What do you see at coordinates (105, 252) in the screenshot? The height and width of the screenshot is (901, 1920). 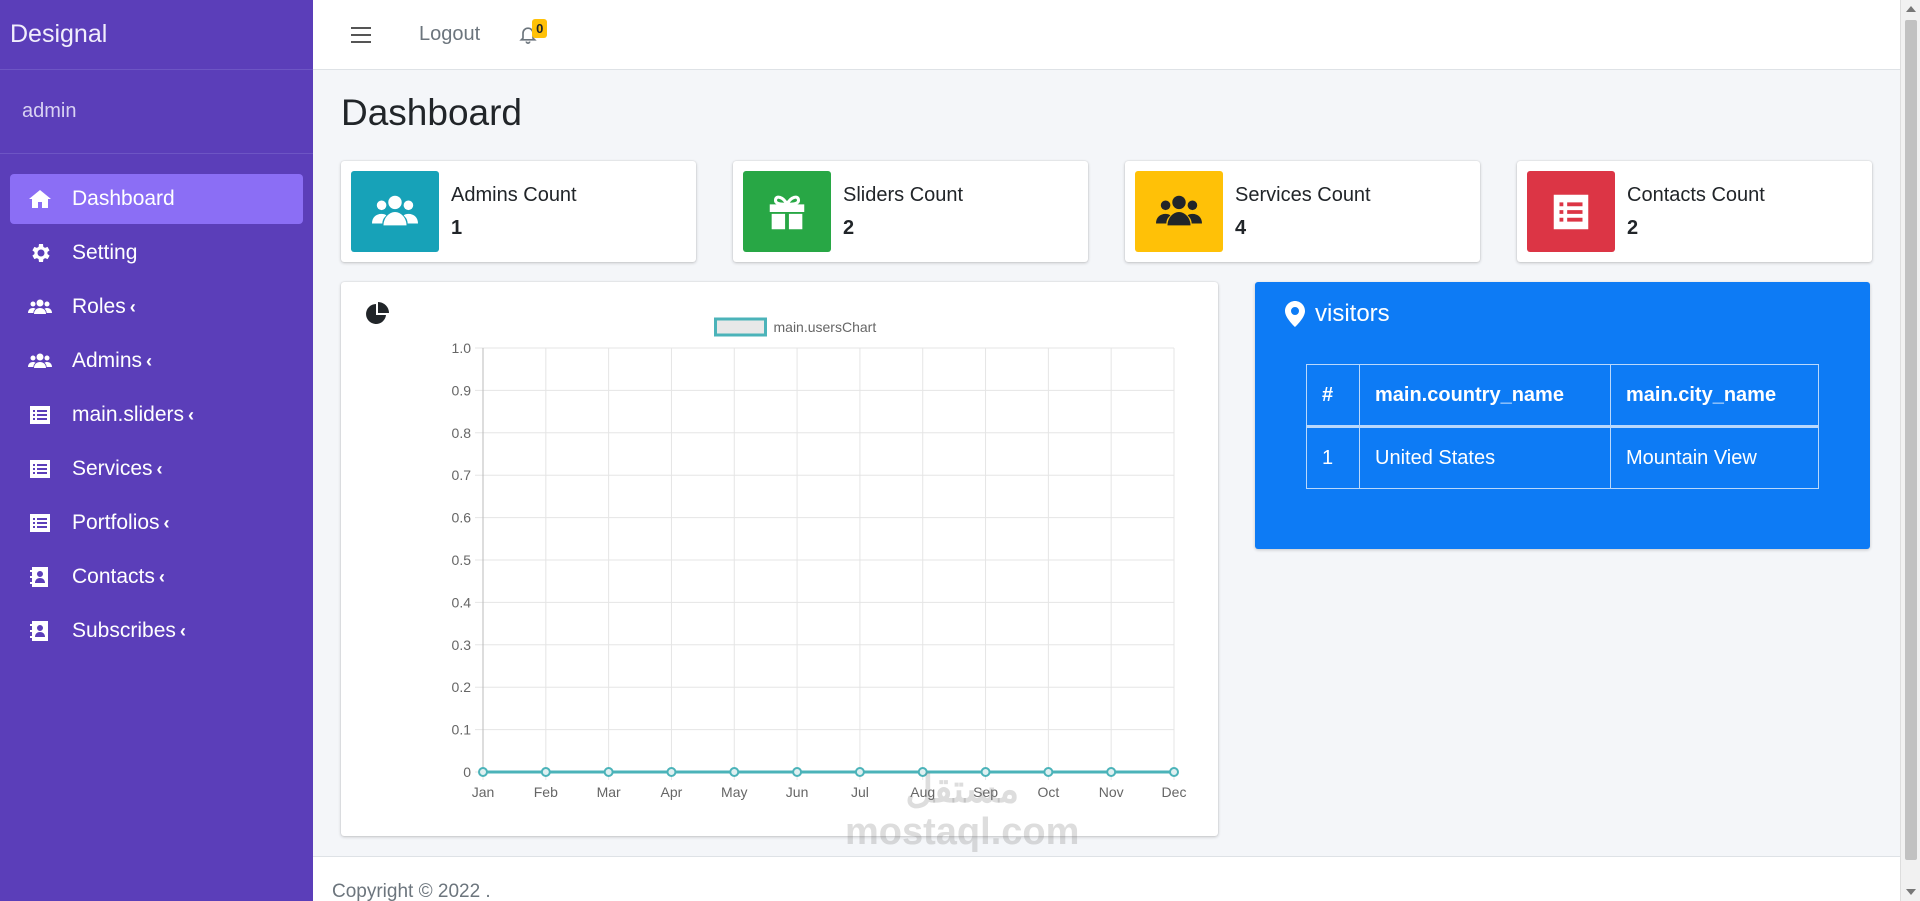 I see `sidebar-item-label: Setting` at bounding box center [105, 252].